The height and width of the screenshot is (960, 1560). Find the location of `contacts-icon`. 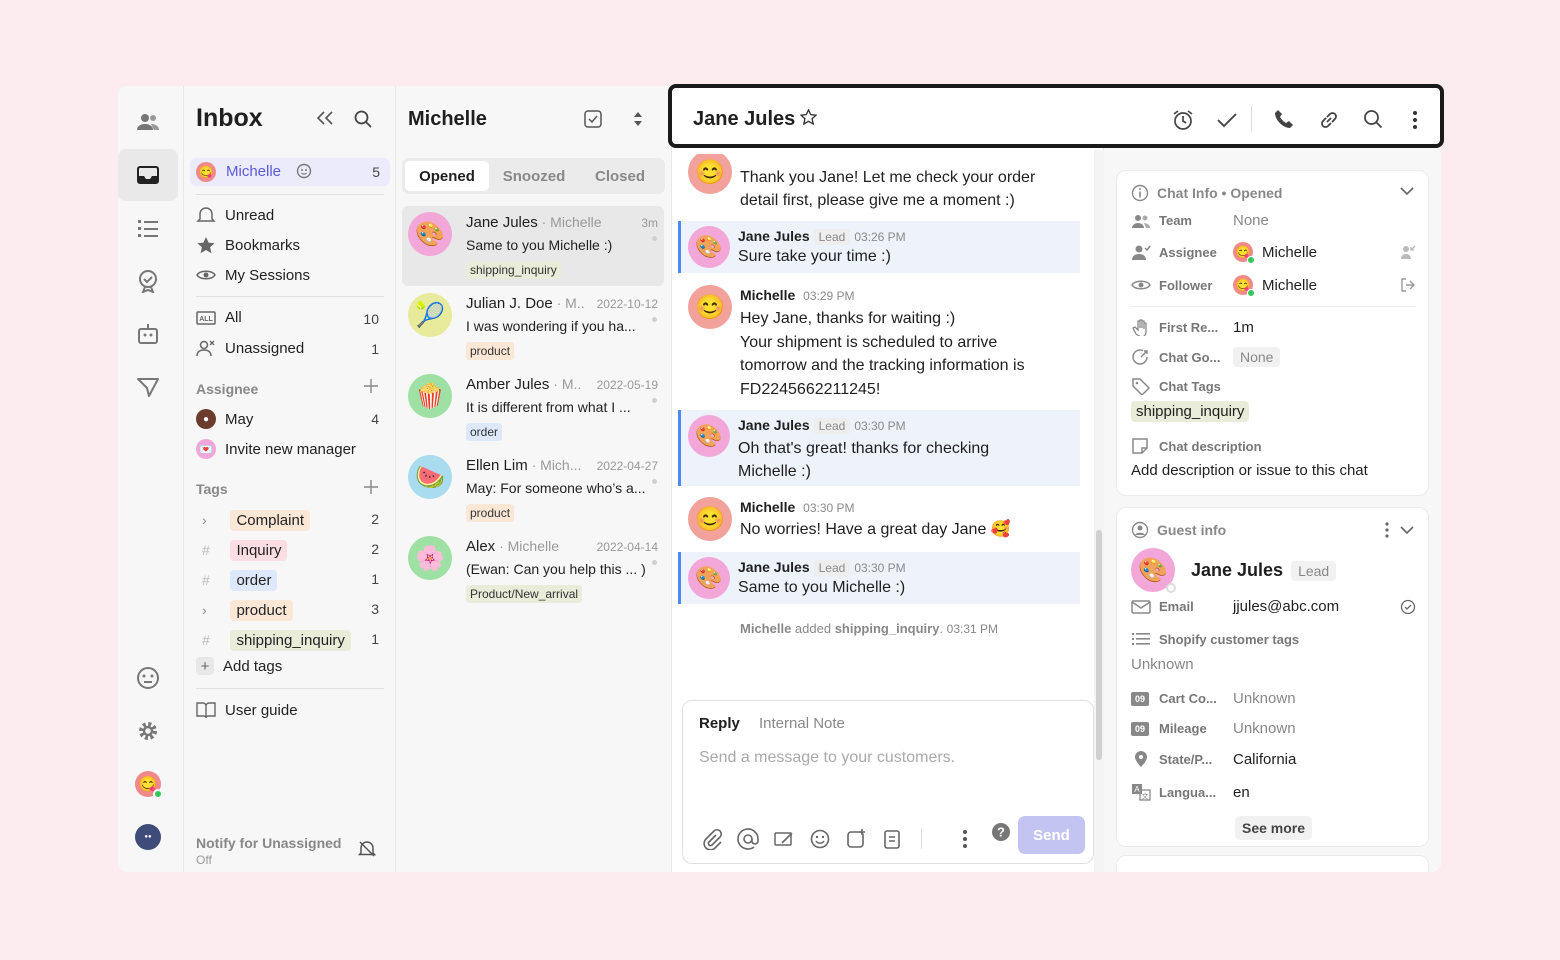

contacts-icon is located at coordinates (148, 122).